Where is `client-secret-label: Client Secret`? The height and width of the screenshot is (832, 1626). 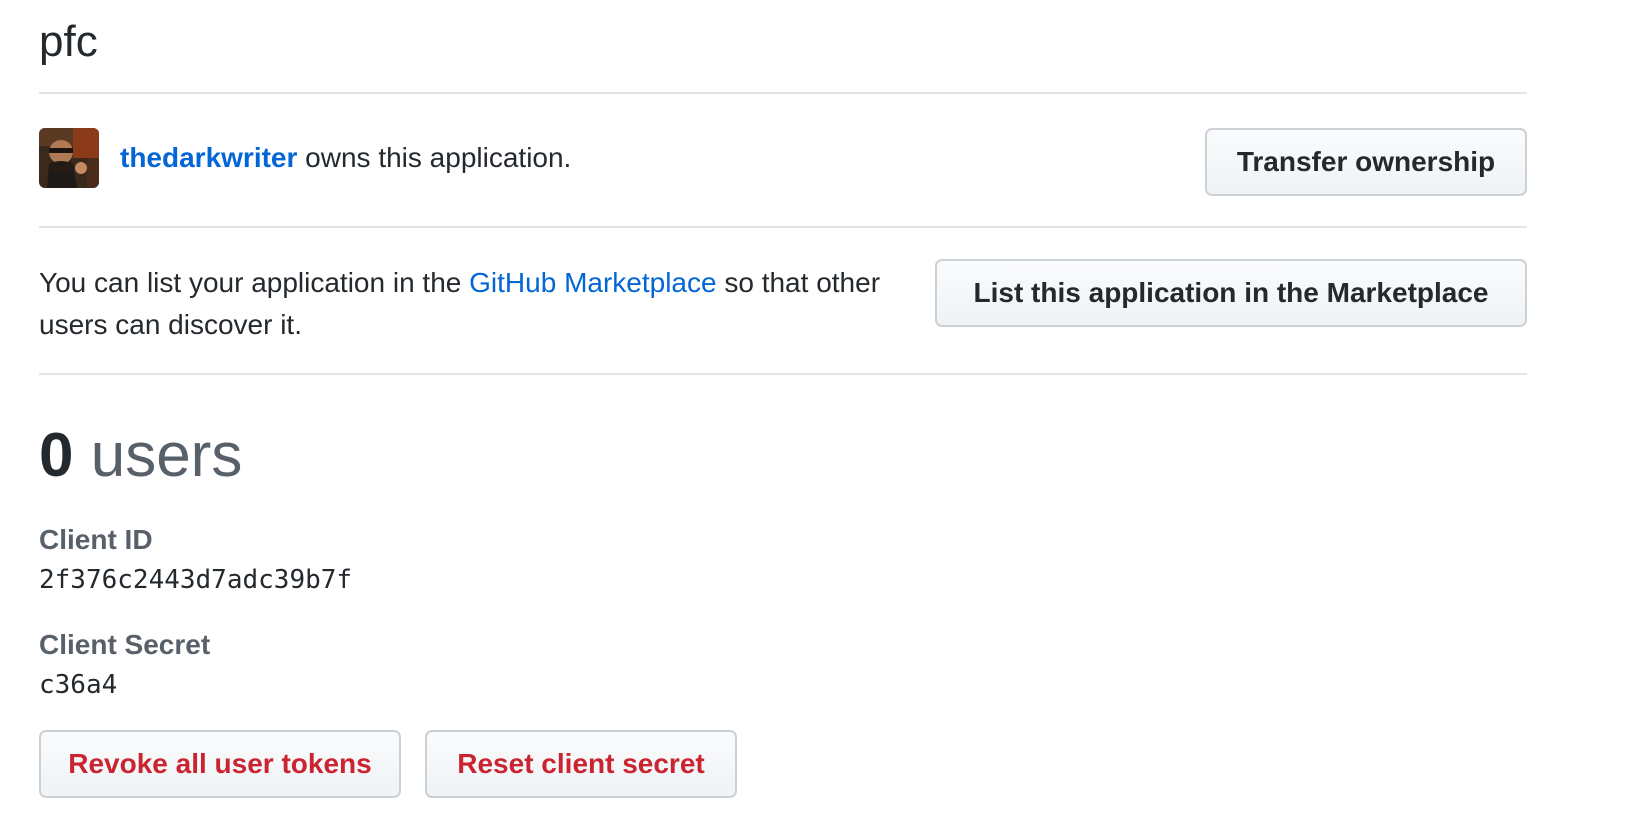 client-secret-label: Client Secret is located at coordinates (125, 644).